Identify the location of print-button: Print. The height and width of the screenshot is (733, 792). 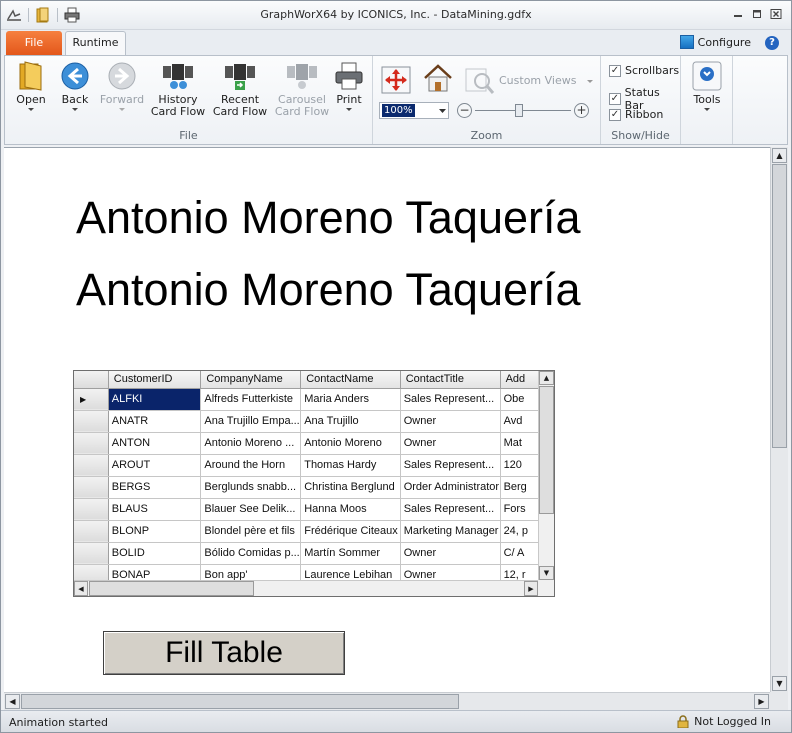
(349, 85).